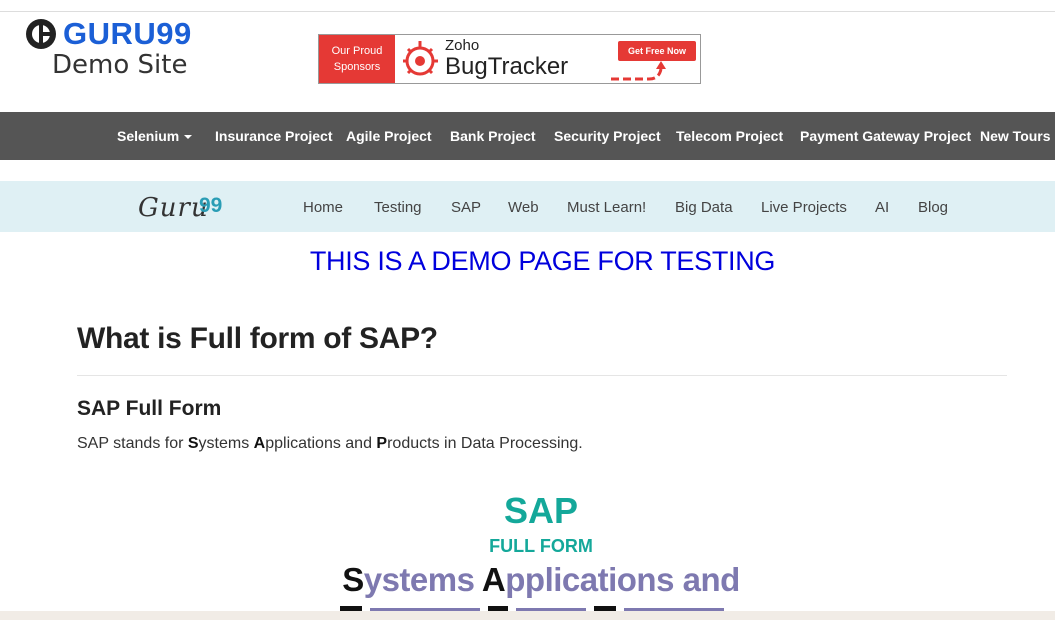 This screenshot has width=1055, height=620. What do you see at coordinates (933, 206) in the screenshot?
I see `nav-link-blog: Blog` at bounding box center [933, 206].